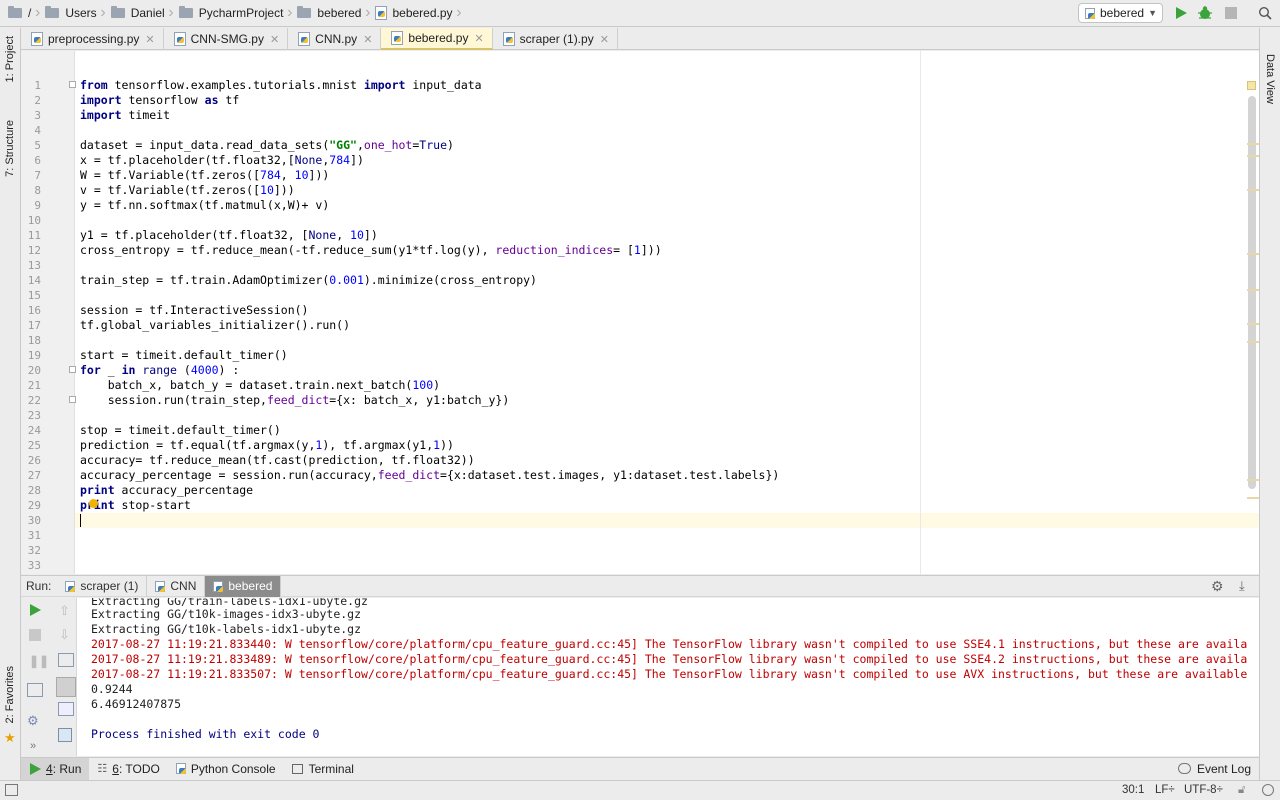 The width and height of the screenshot is (1280, 800). Describe the element at coordinates (1265, 13) in the screenshot. I see `search-icon` at that location.